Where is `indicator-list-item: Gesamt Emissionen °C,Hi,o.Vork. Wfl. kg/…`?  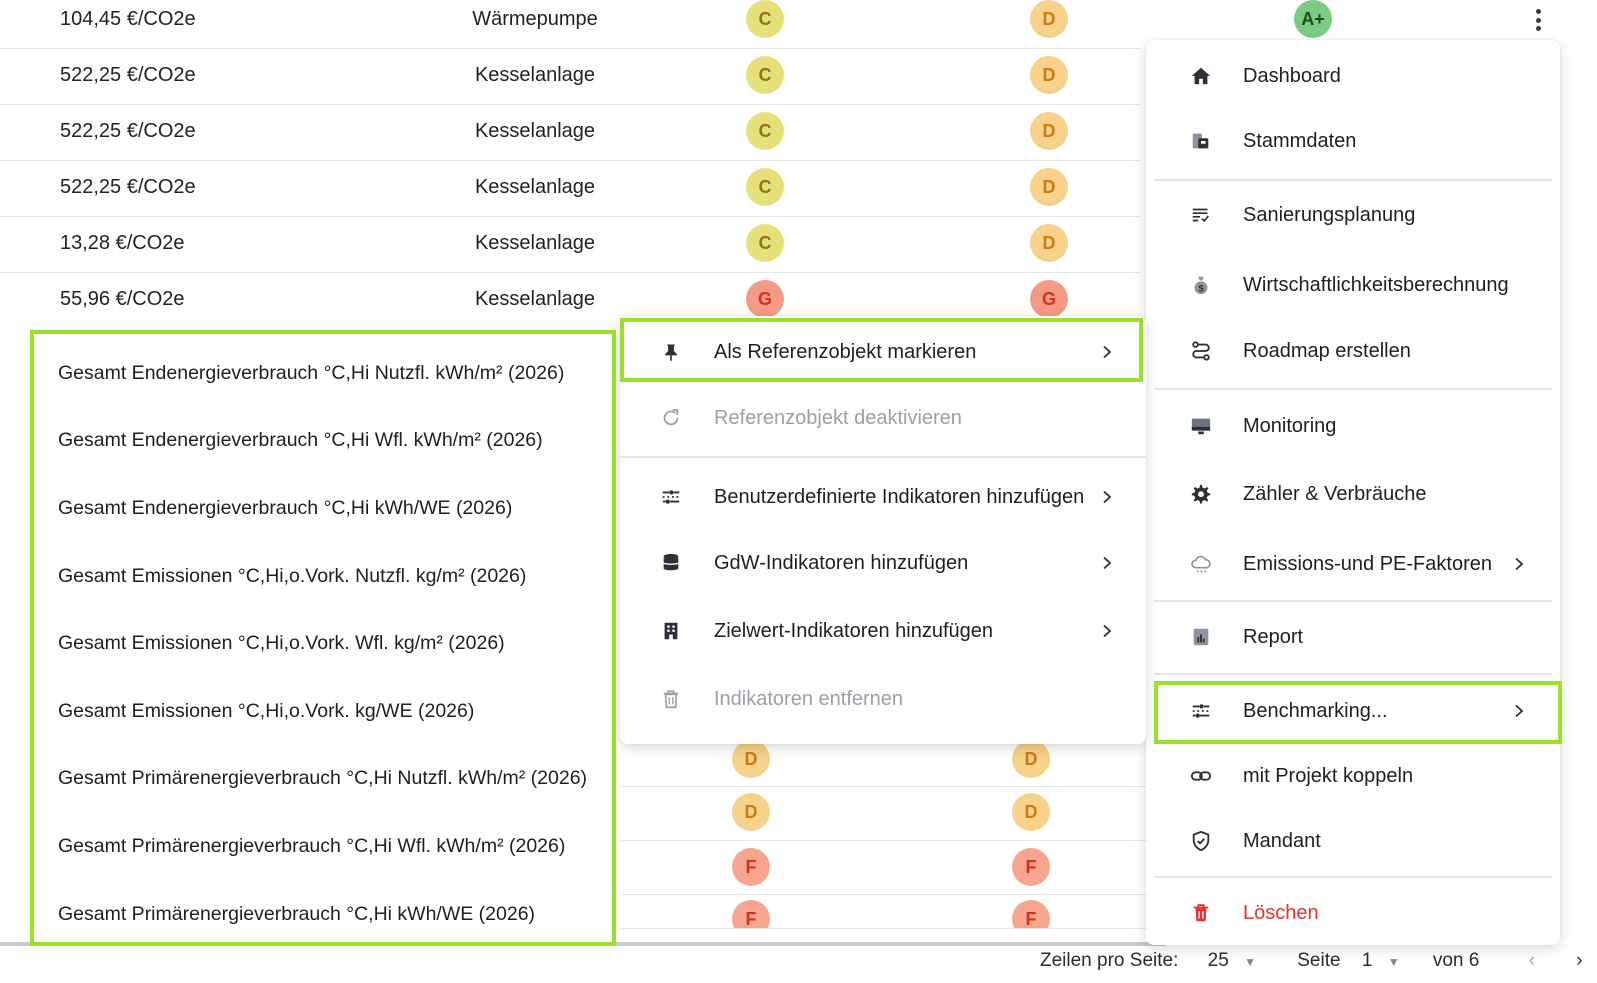 indicator-list-item: Gesamt Emissionen °C,Hi,o.Vork. Wfl. kg/… is located at coordinates (281, 643).